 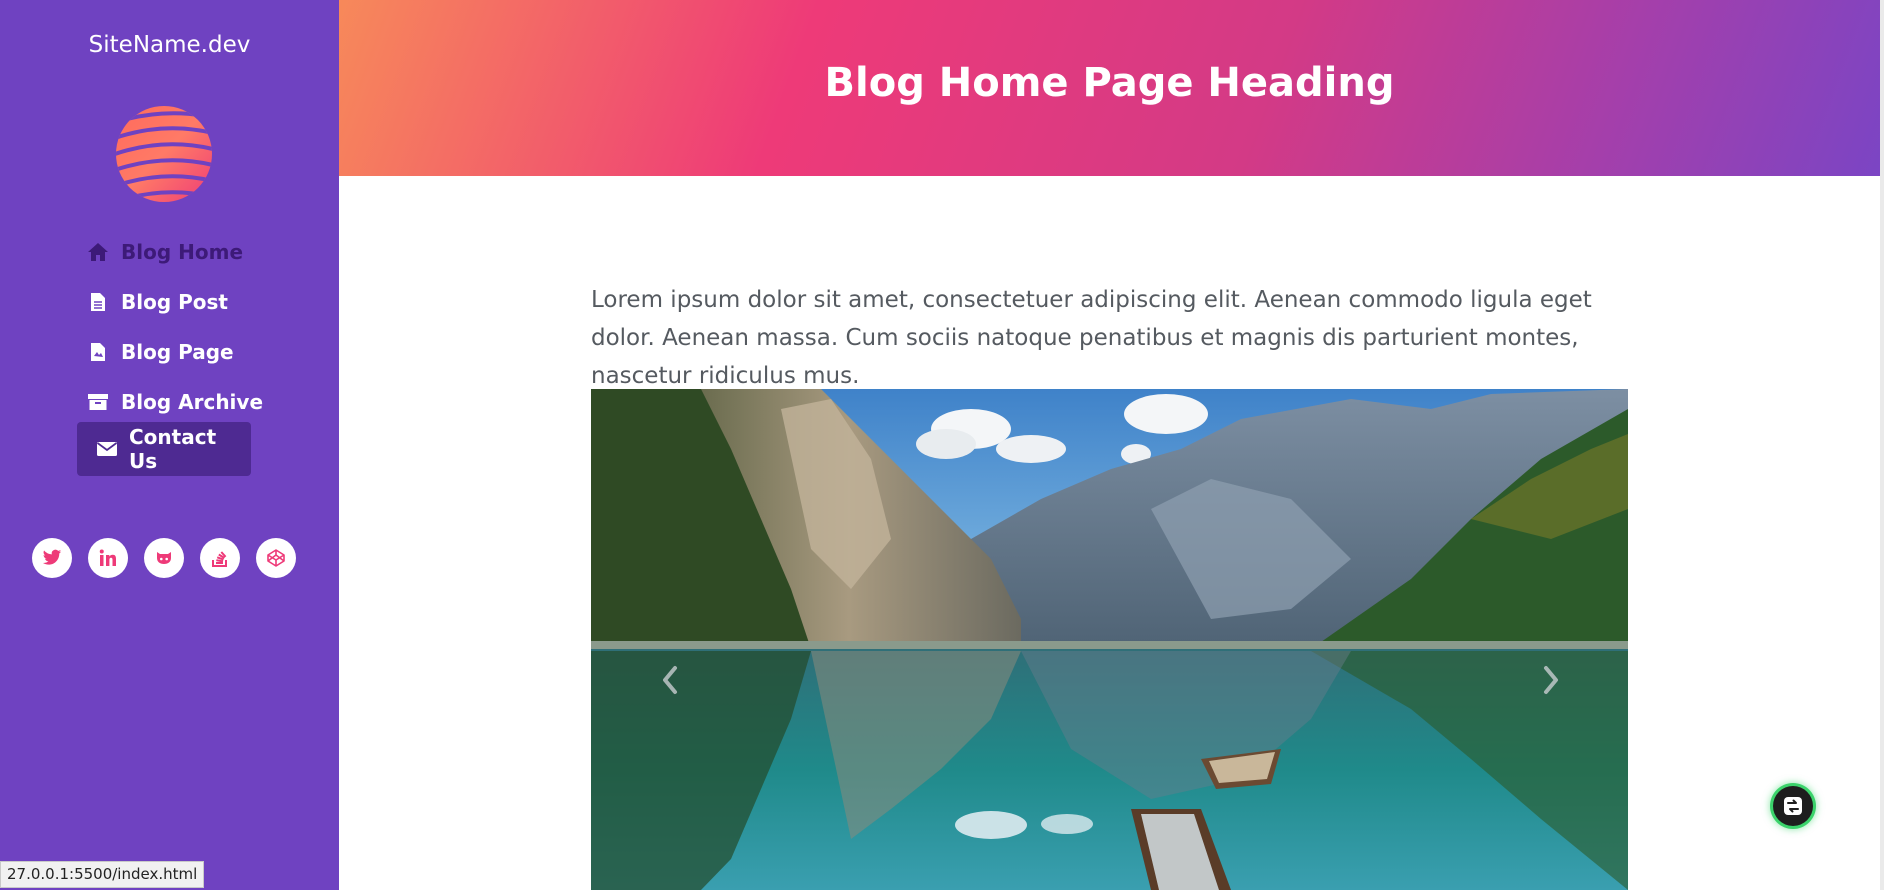 I want to click on chevron-right-icon, so click(x=1551, y=680).